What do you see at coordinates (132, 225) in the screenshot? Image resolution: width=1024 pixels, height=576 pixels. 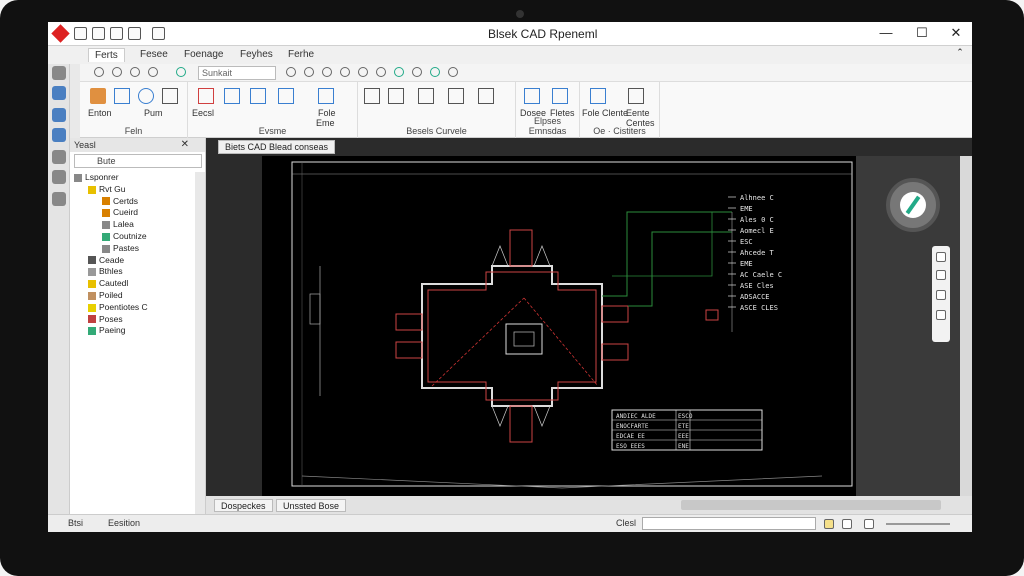 I see `layer-tree-item: Lalea` at bounding box center [132, 225].